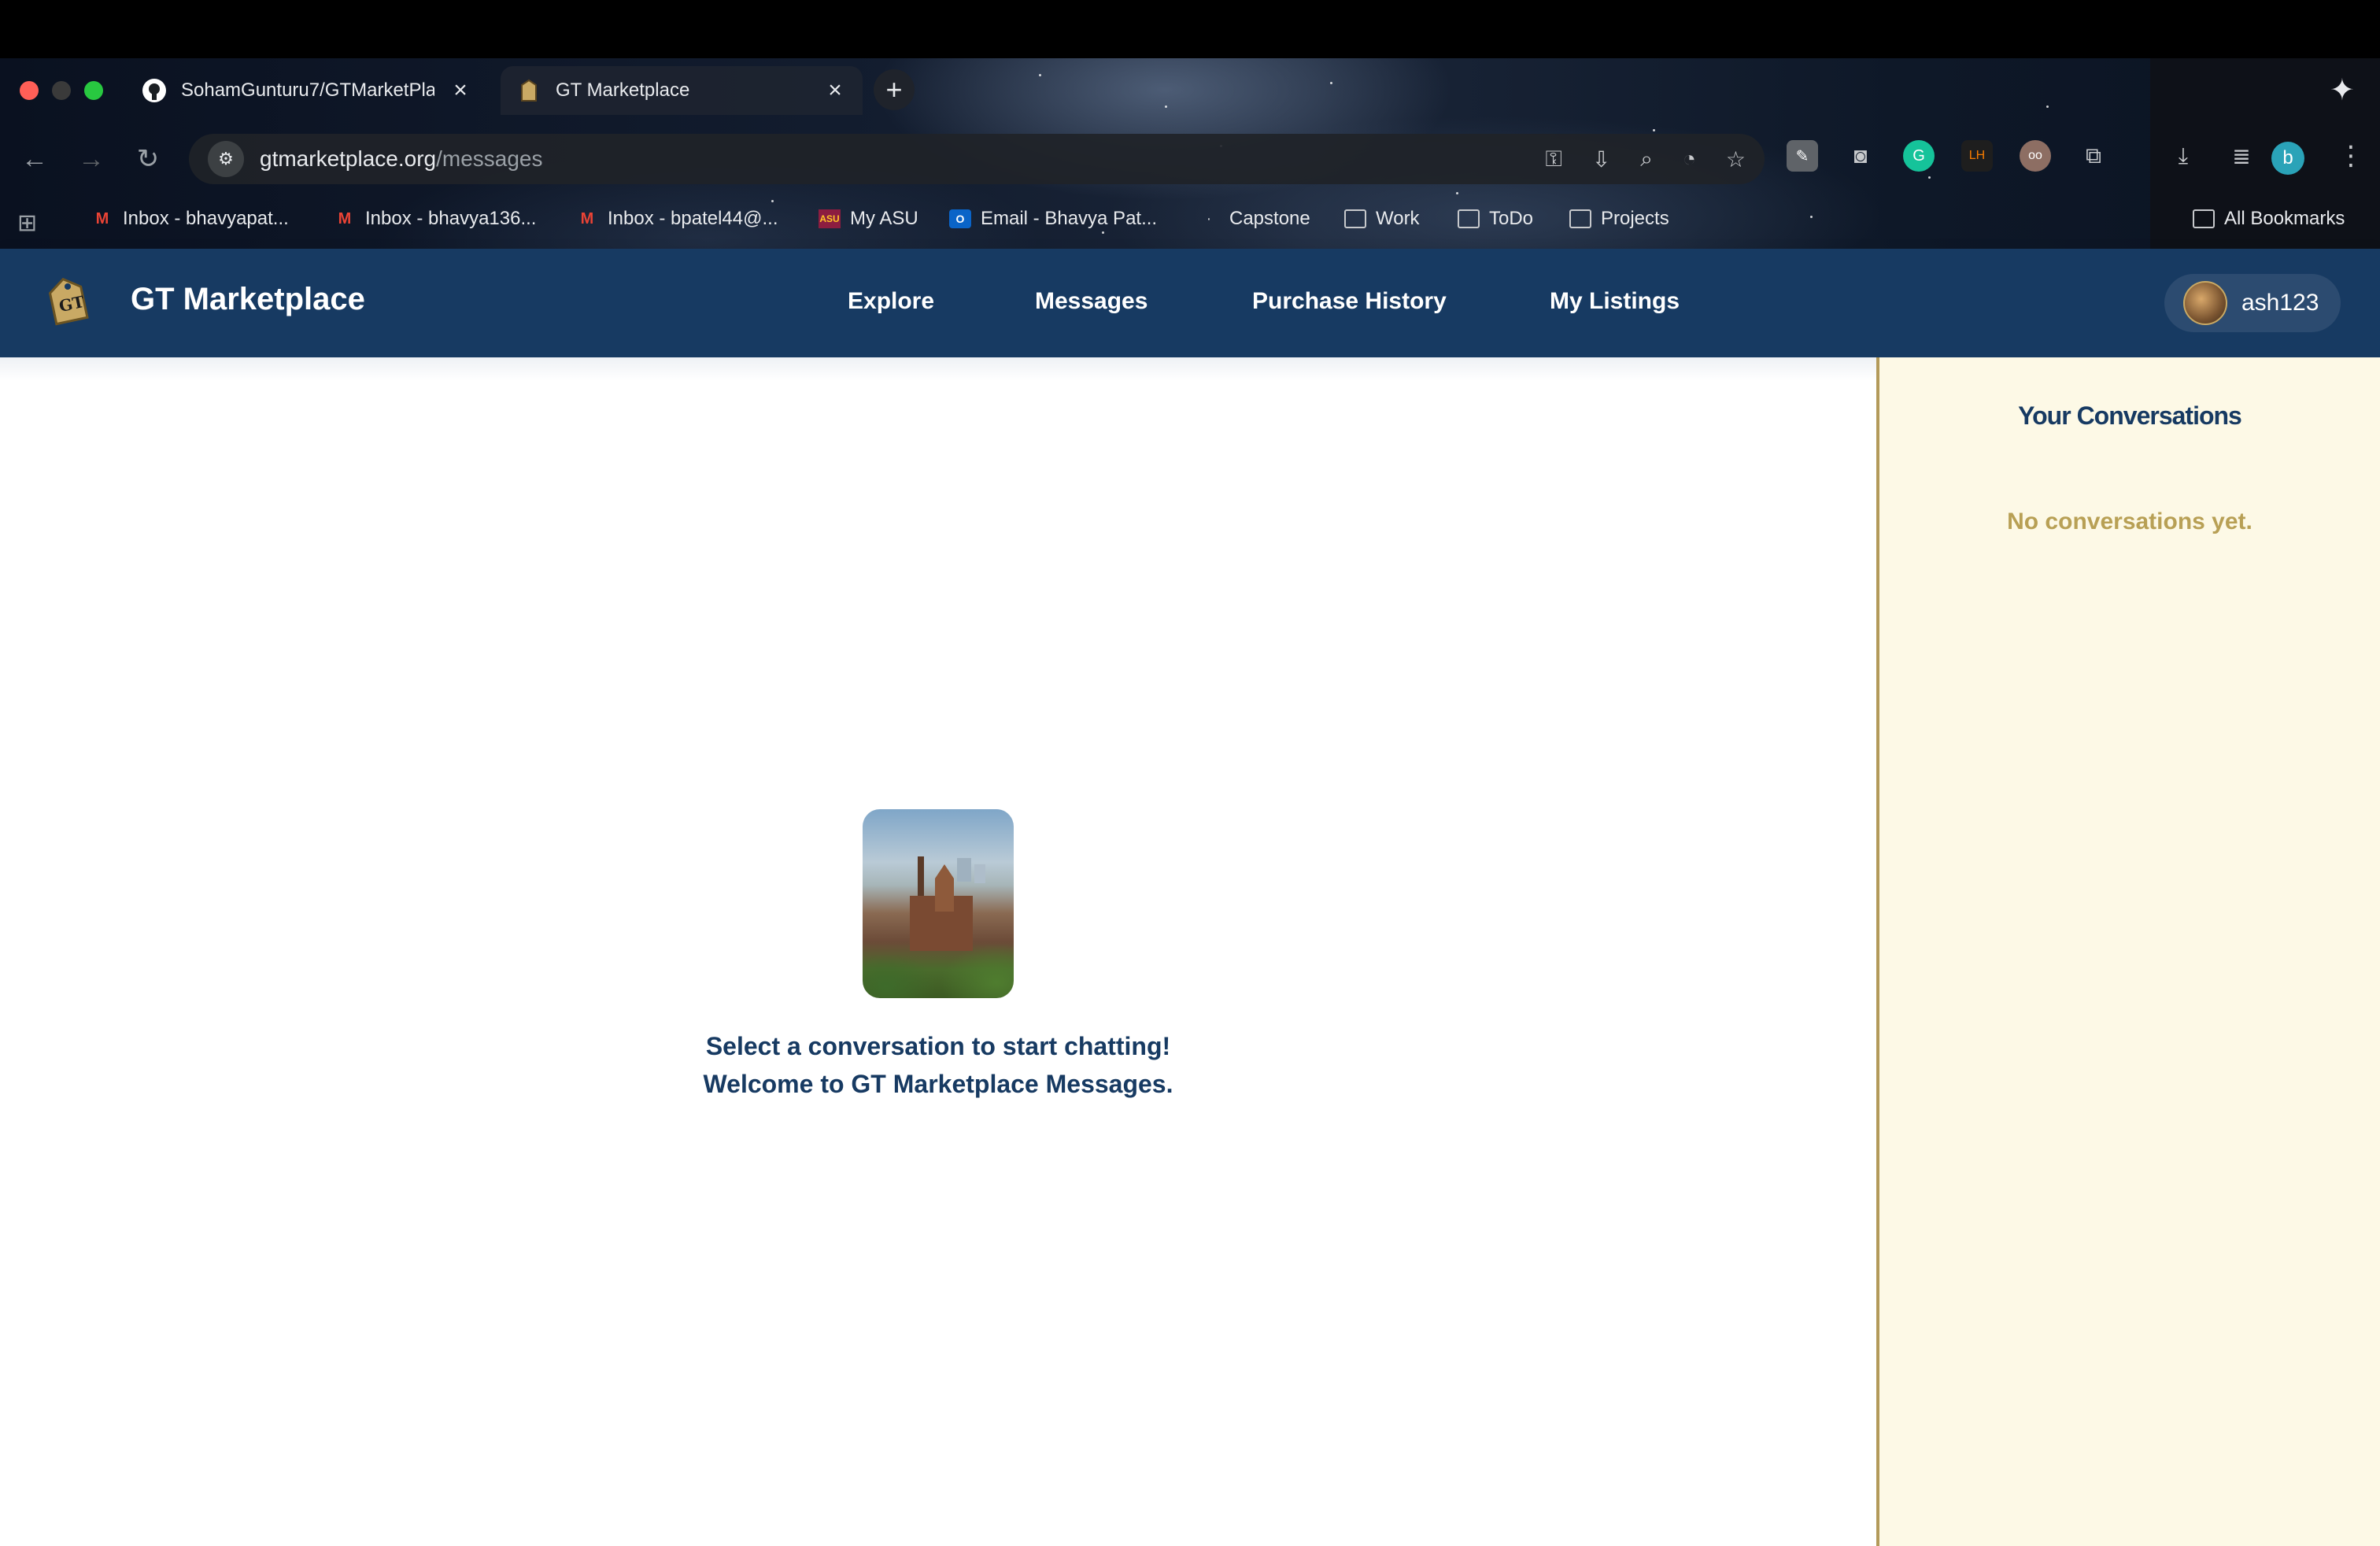  Describe the element at coordinates (960, 218) in the screenshot. I see `outlook-icon: O` at that location.